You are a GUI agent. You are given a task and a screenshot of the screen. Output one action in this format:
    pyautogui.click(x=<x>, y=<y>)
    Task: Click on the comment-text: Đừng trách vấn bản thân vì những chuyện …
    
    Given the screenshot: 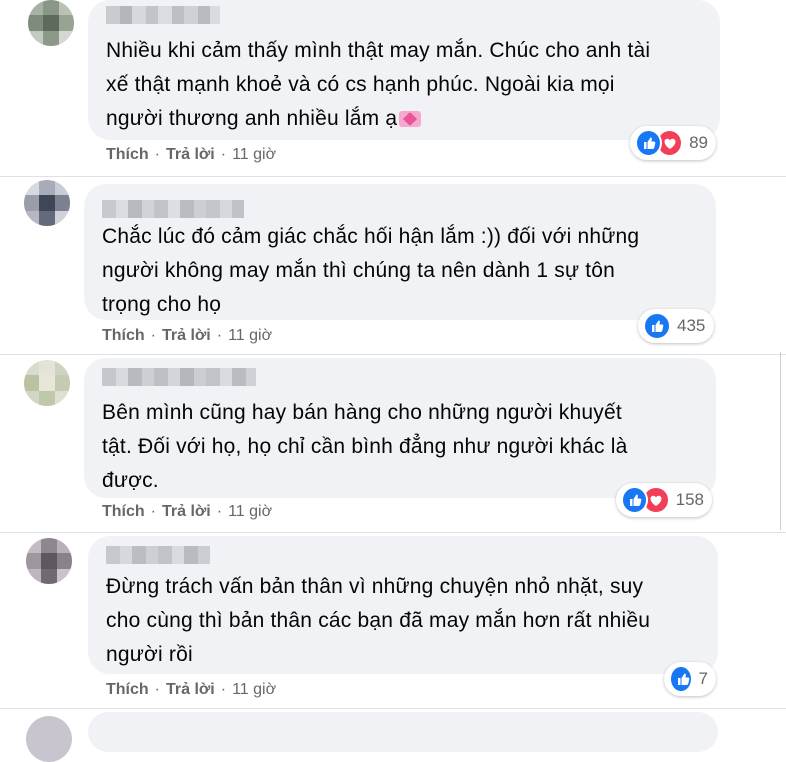 What is the action you would take?
    pyautogui.click(x=378, y=620)
    